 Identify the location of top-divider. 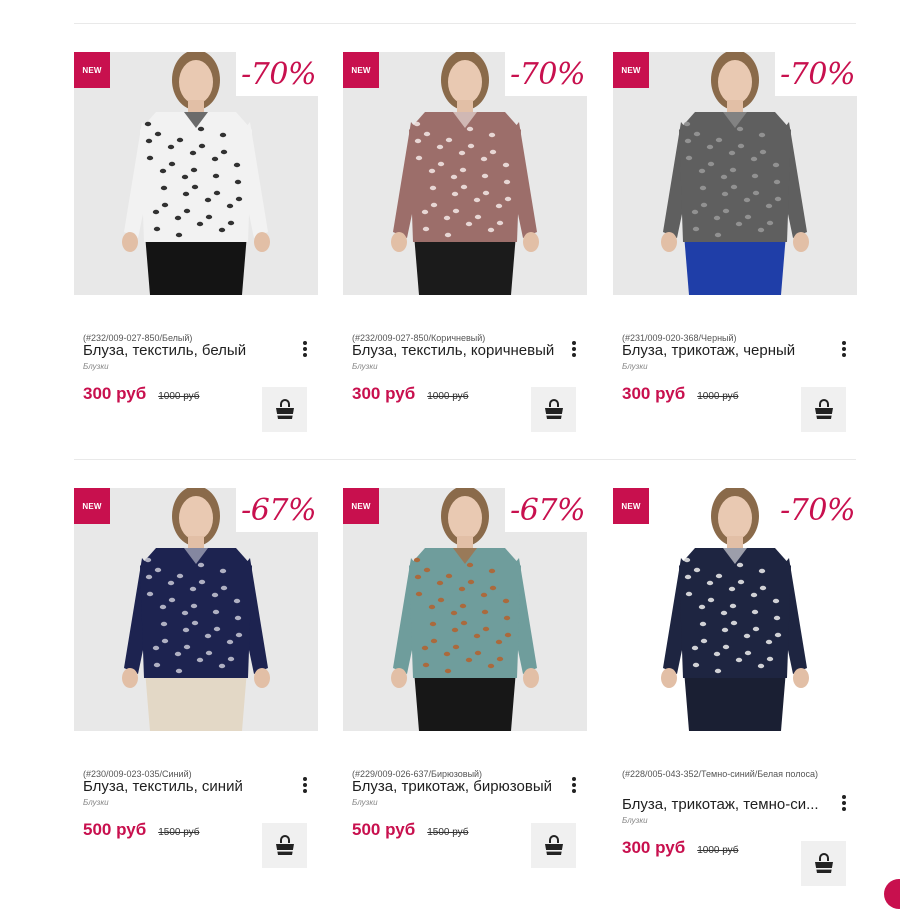
(465, 23).